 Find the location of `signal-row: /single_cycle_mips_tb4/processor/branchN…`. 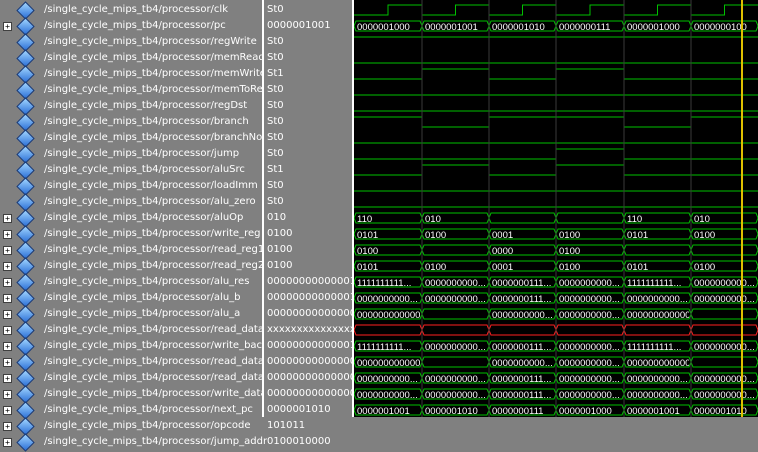

signal-row: /single_cycle_mips_tb4/processor/branchN… is located at coordinates (133, 138).